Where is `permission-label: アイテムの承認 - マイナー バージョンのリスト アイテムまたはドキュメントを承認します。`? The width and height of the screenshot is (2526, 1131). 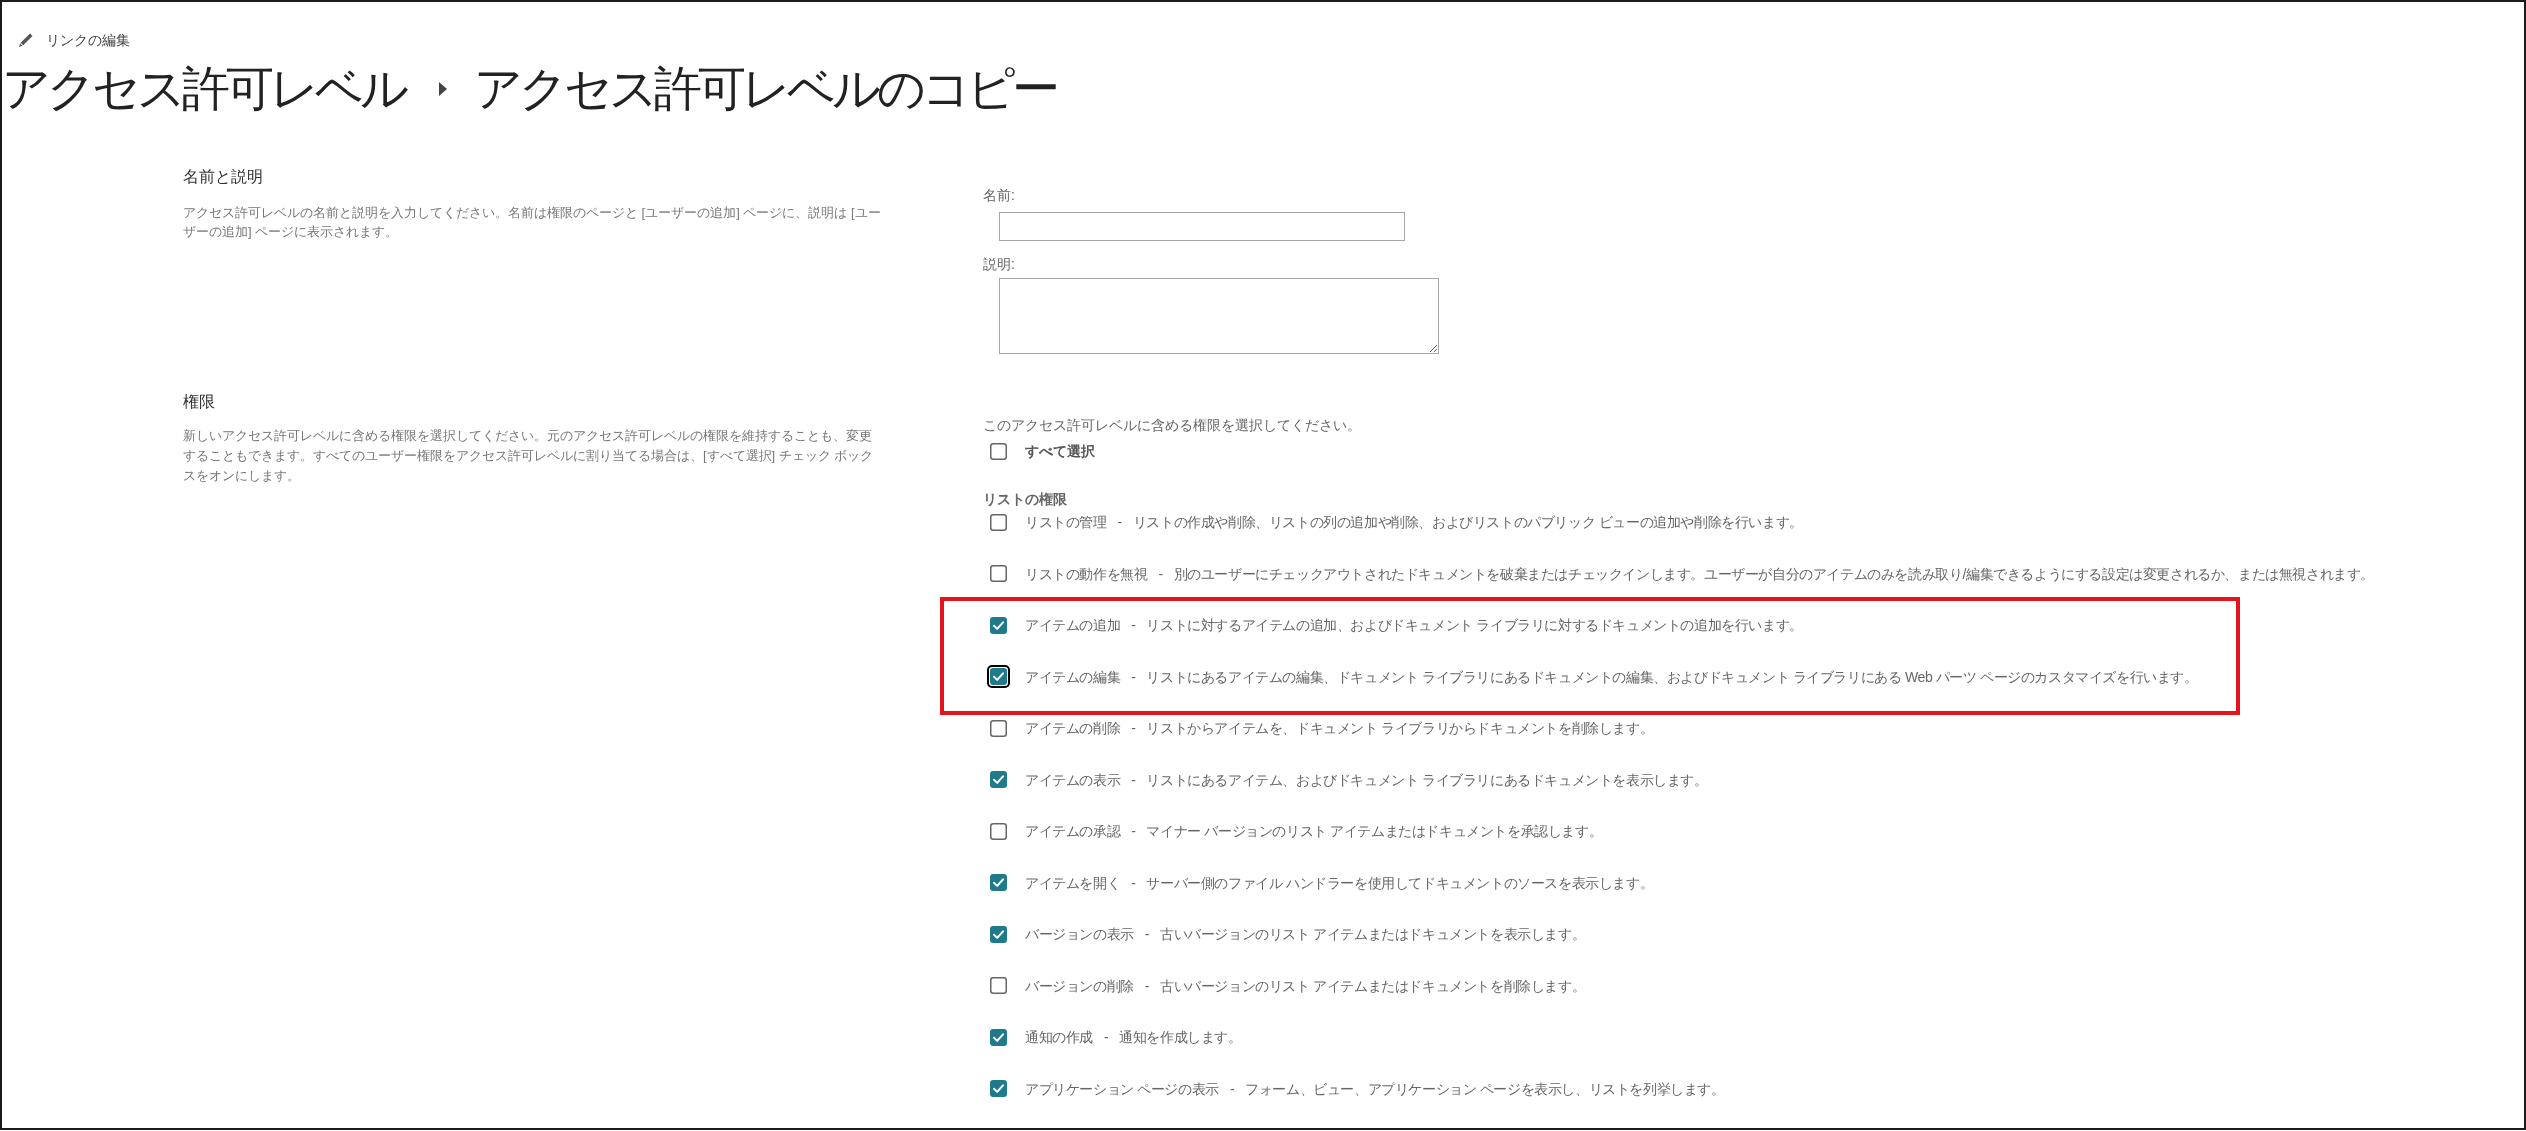
permission-label: アイテムの承認 - マイナー バージョンのリスト アイテムまたはドキュメントを承認します。 is located at coordinates (1314, 831).